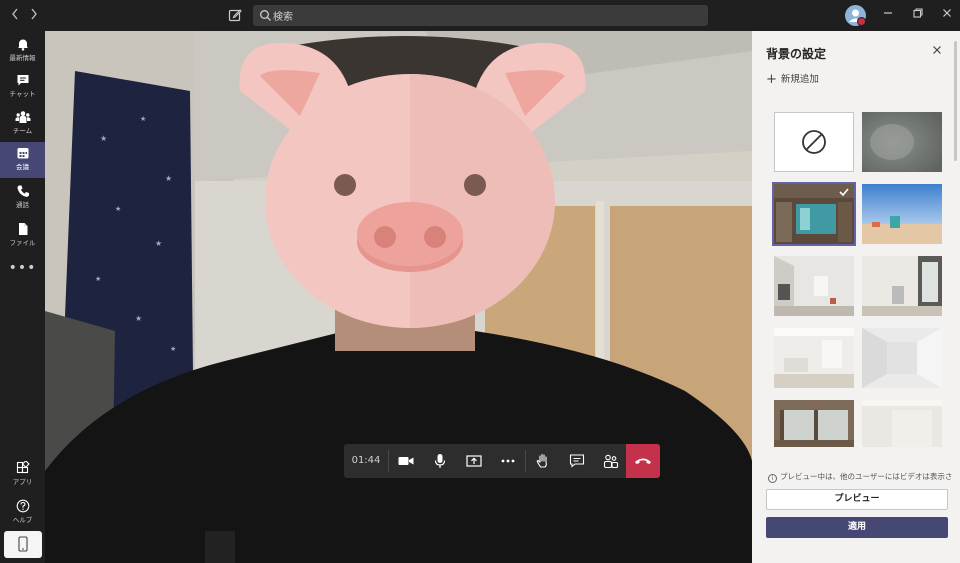  Describe the element at coordinates (22, 229) in the screenshot. I see `file-icon` at that location.